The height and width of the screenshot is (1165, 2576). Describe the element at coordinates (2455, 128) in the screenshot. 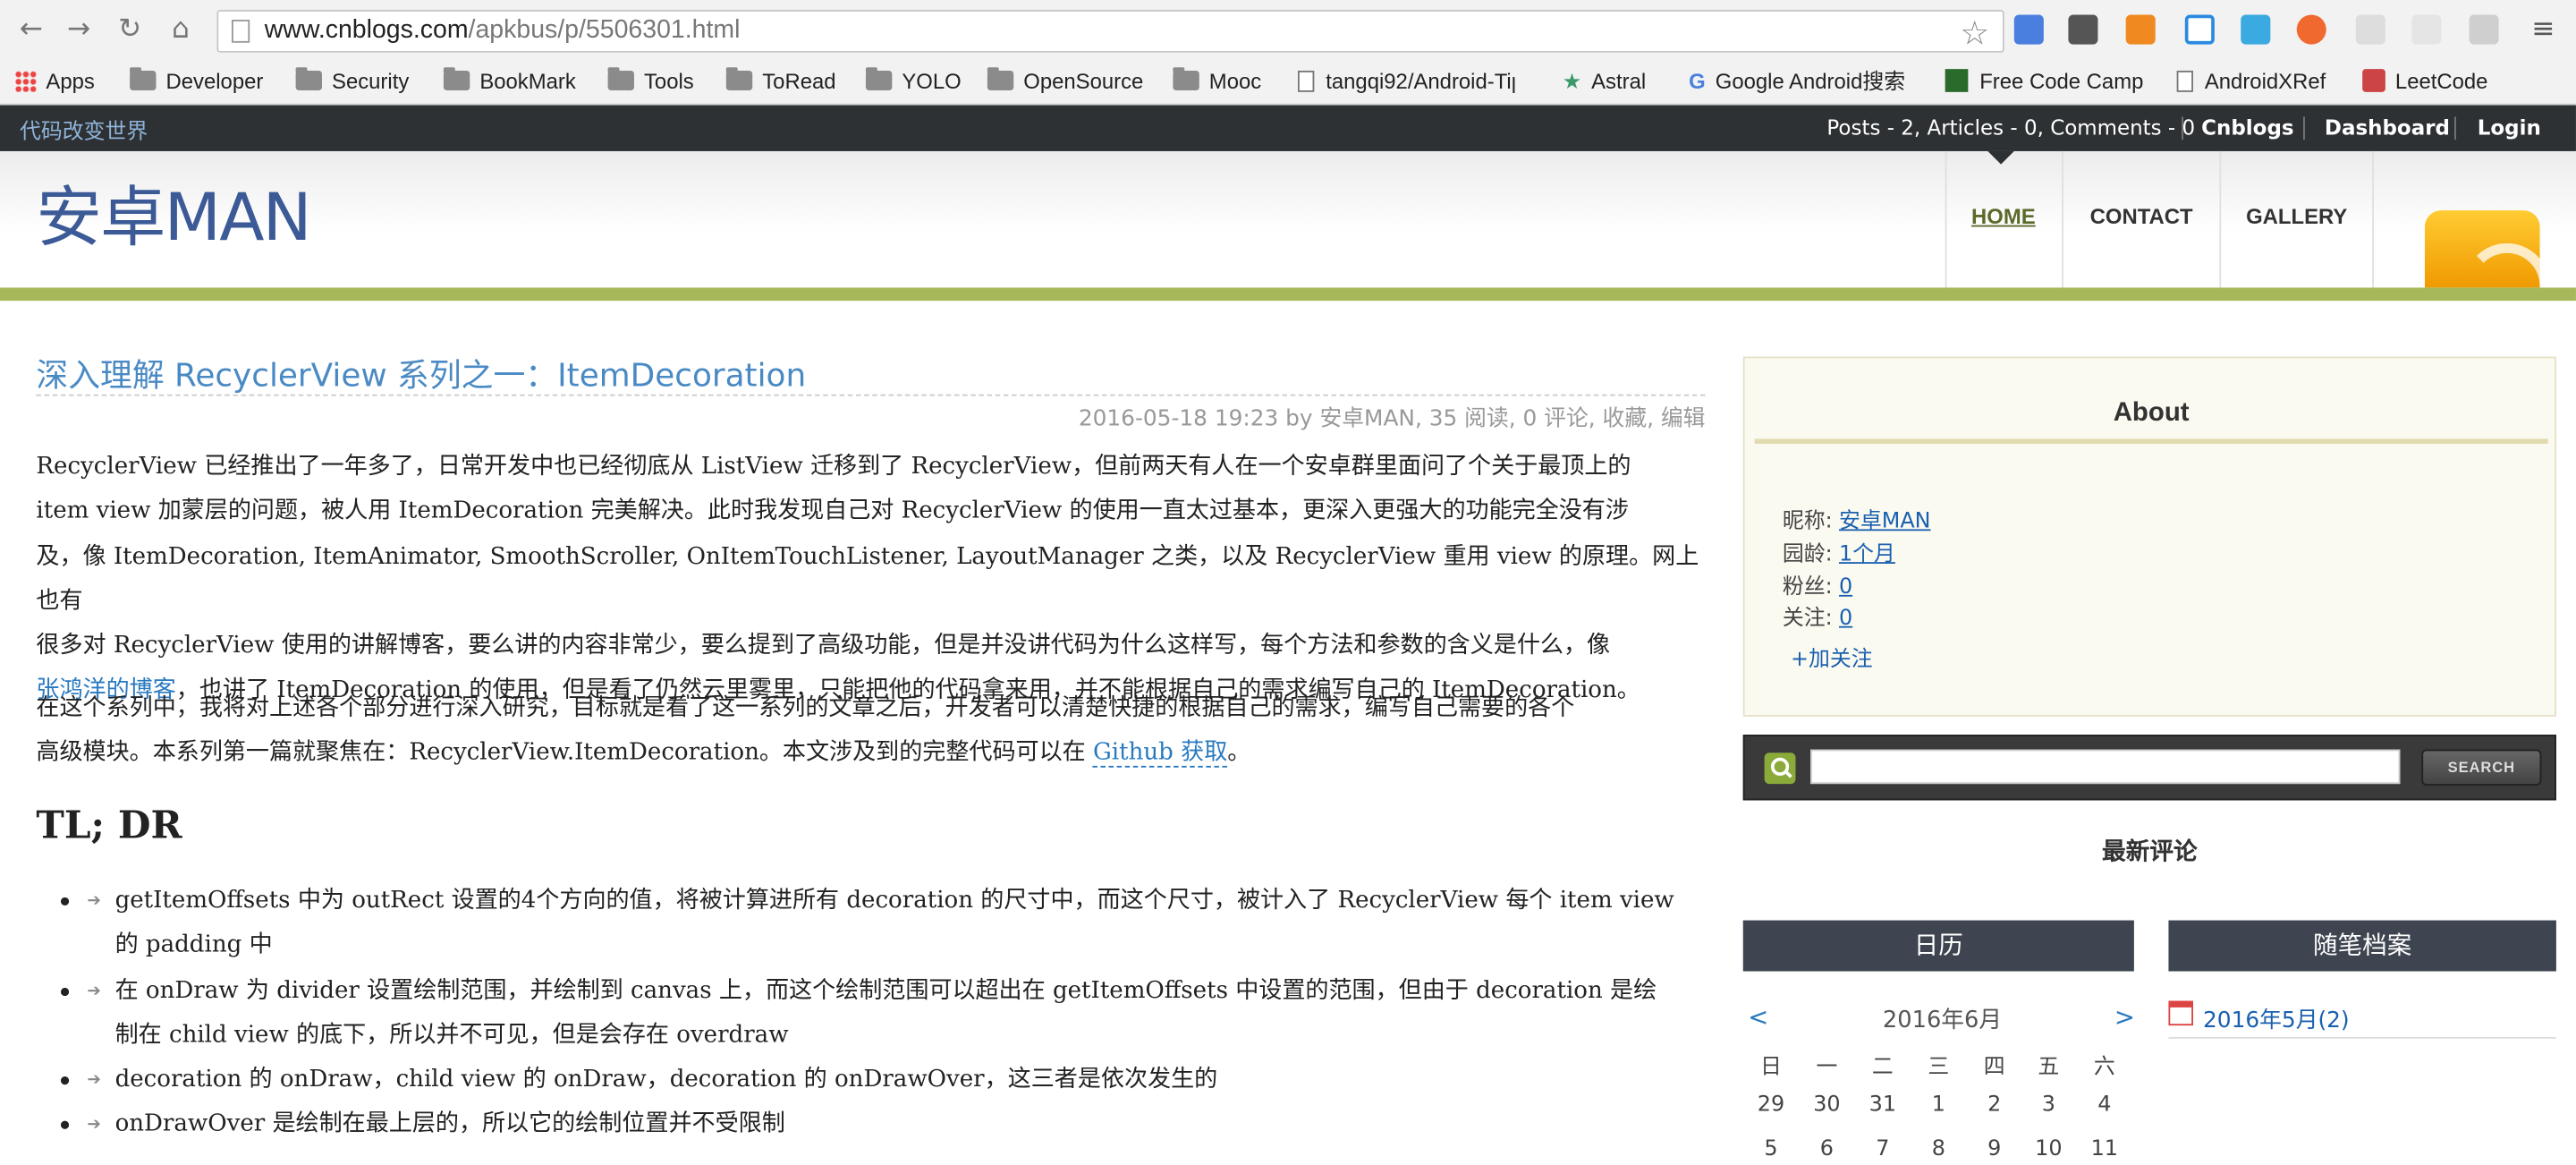

I see `divider` at that location.